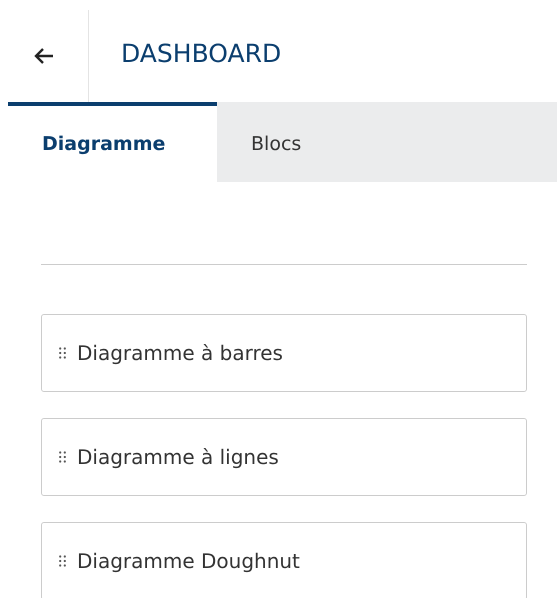 The width and height of the screenshot is (557, 598). Describe the element at coordinates (201, 54) in the screenshot. I see `page-title: DASHBOARD` at that location.